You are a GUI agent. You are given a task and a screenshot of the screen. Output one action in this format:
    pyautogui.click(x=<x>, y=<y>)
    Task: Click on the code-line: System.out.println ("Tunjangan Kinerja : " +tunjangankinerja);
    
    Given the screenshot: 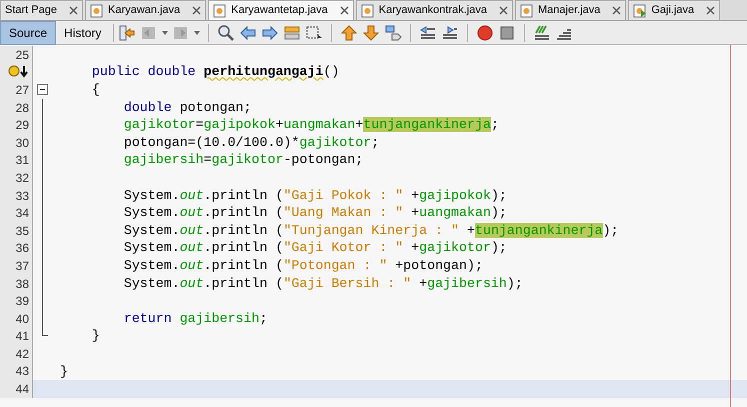 What is the action you would take?
    pyautogui.click(x=370, y=231)
    